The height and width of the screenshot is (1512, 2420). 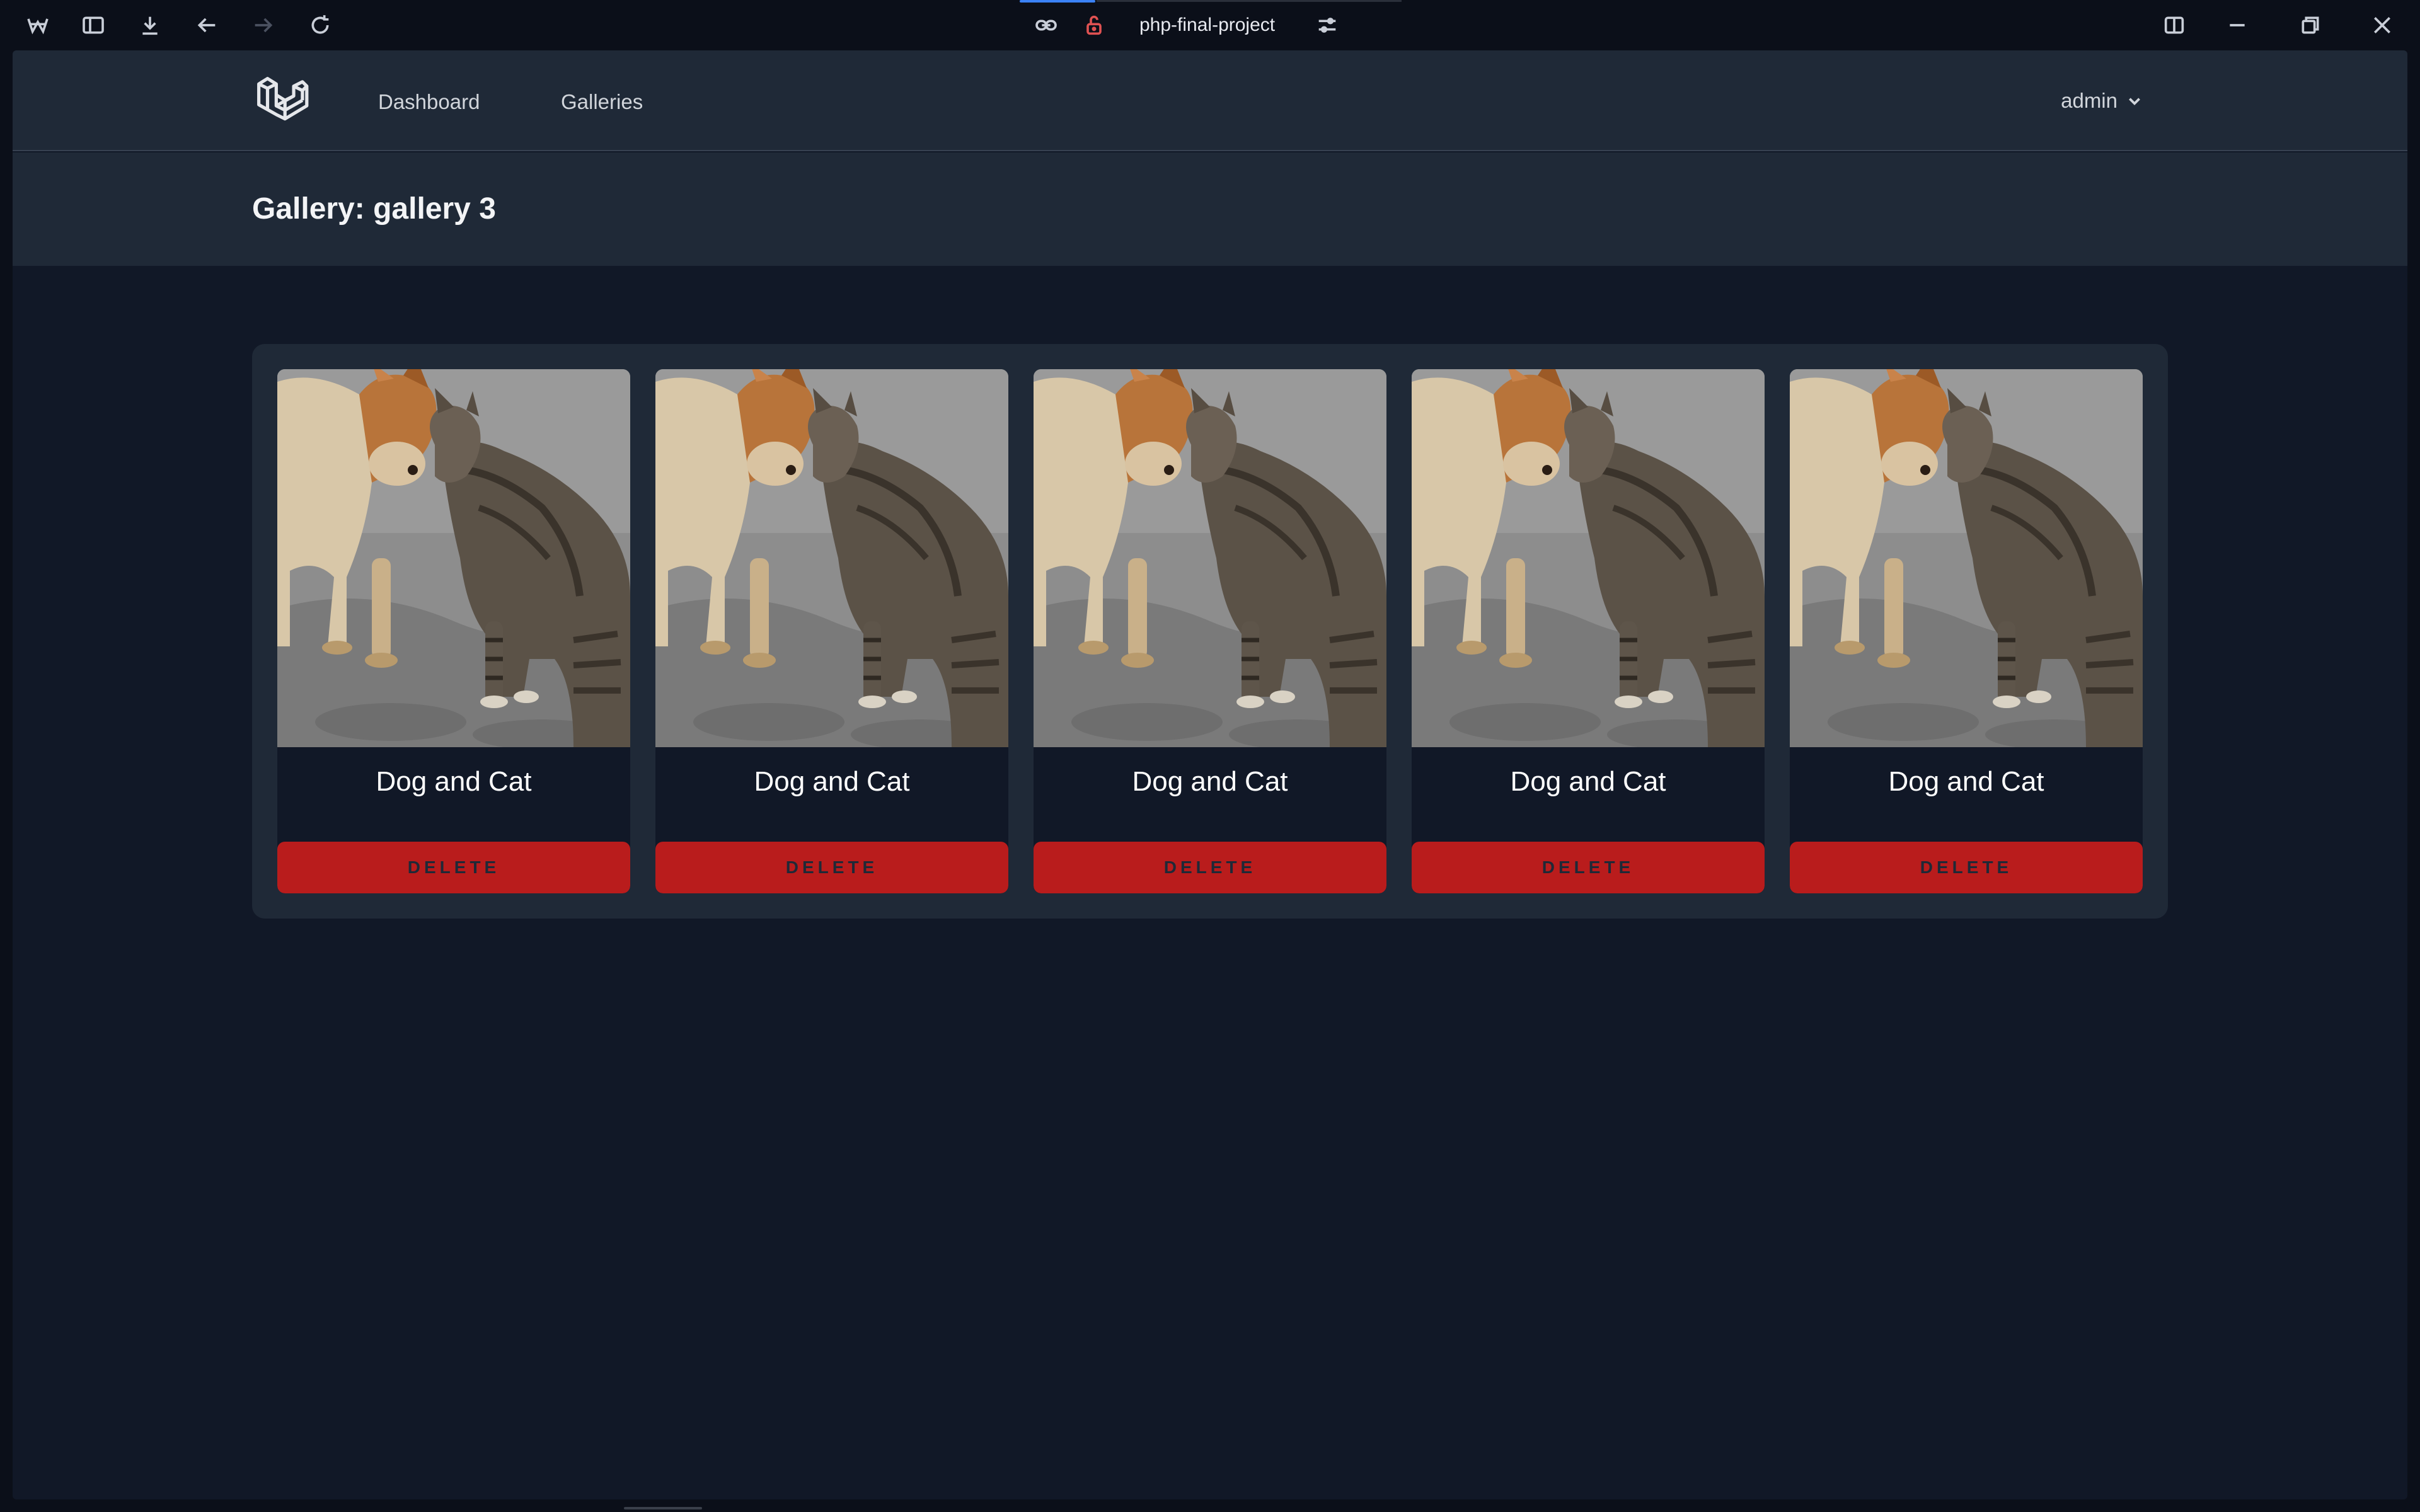 I want to click on active-tab-indicator, so click(x=1058, y=1).